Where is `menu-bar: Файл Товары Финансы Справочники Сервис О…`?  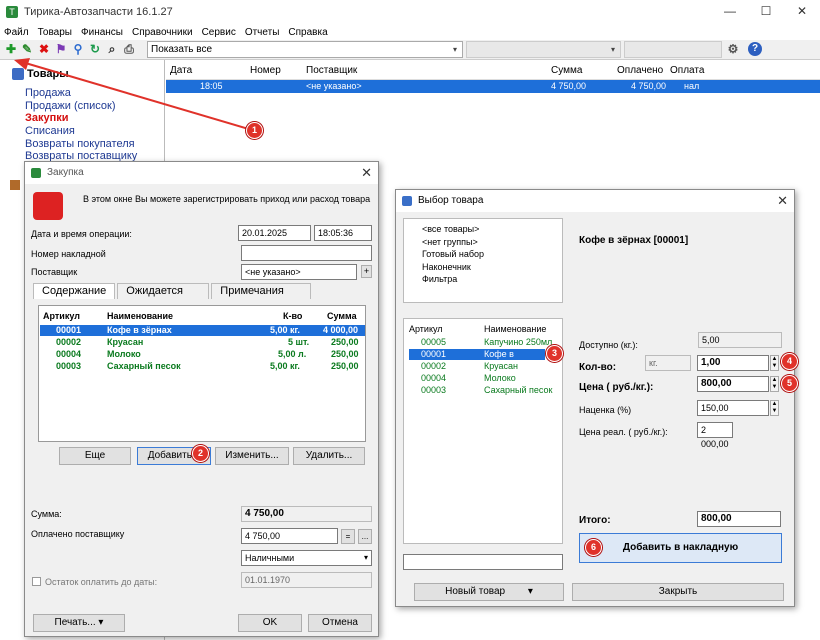 menu-bar: Файл Товары Финансы Справочники Сервис О… is located at coordinates (410, 32).